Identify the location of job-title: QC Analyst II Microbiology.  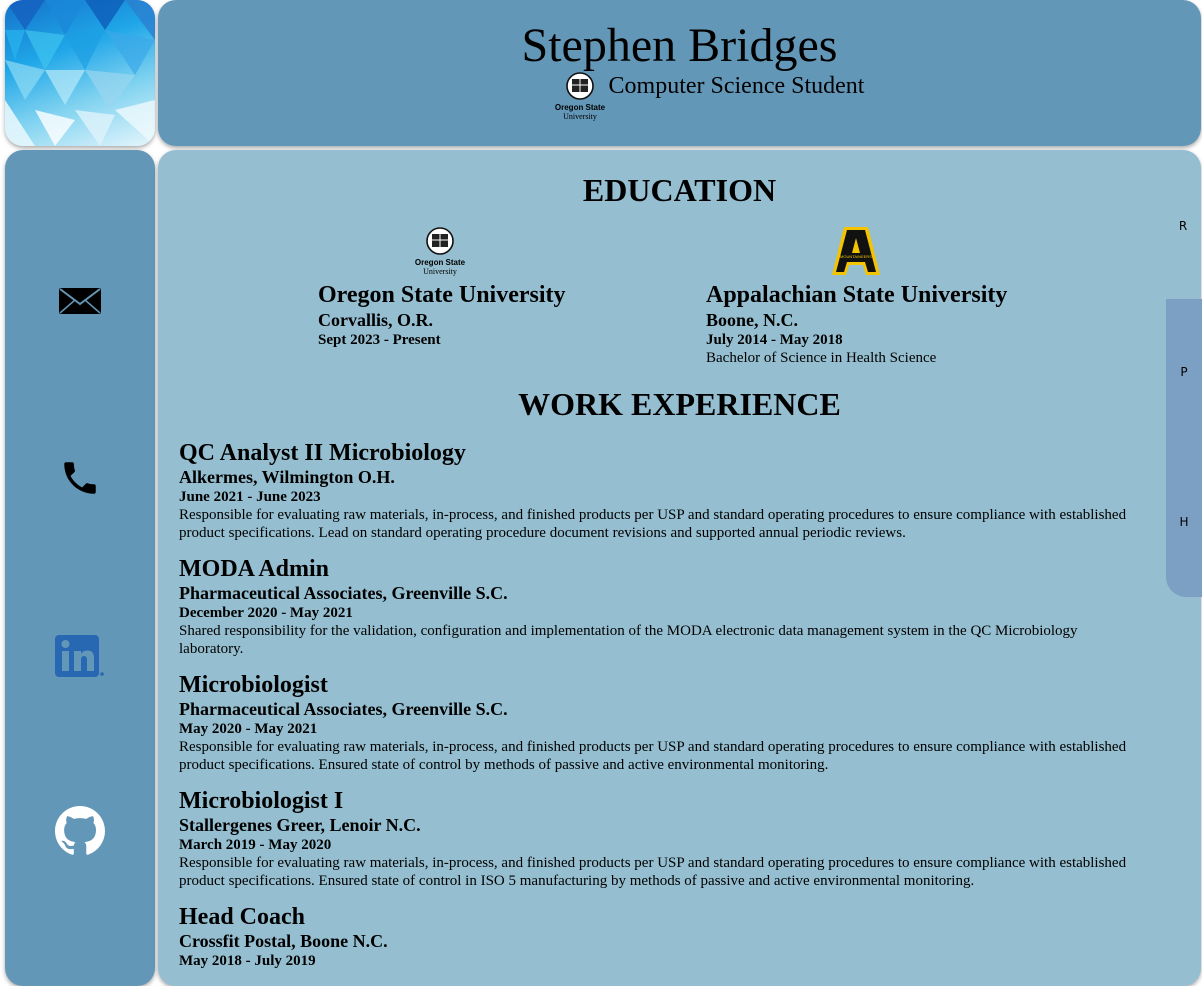
(322, 453).